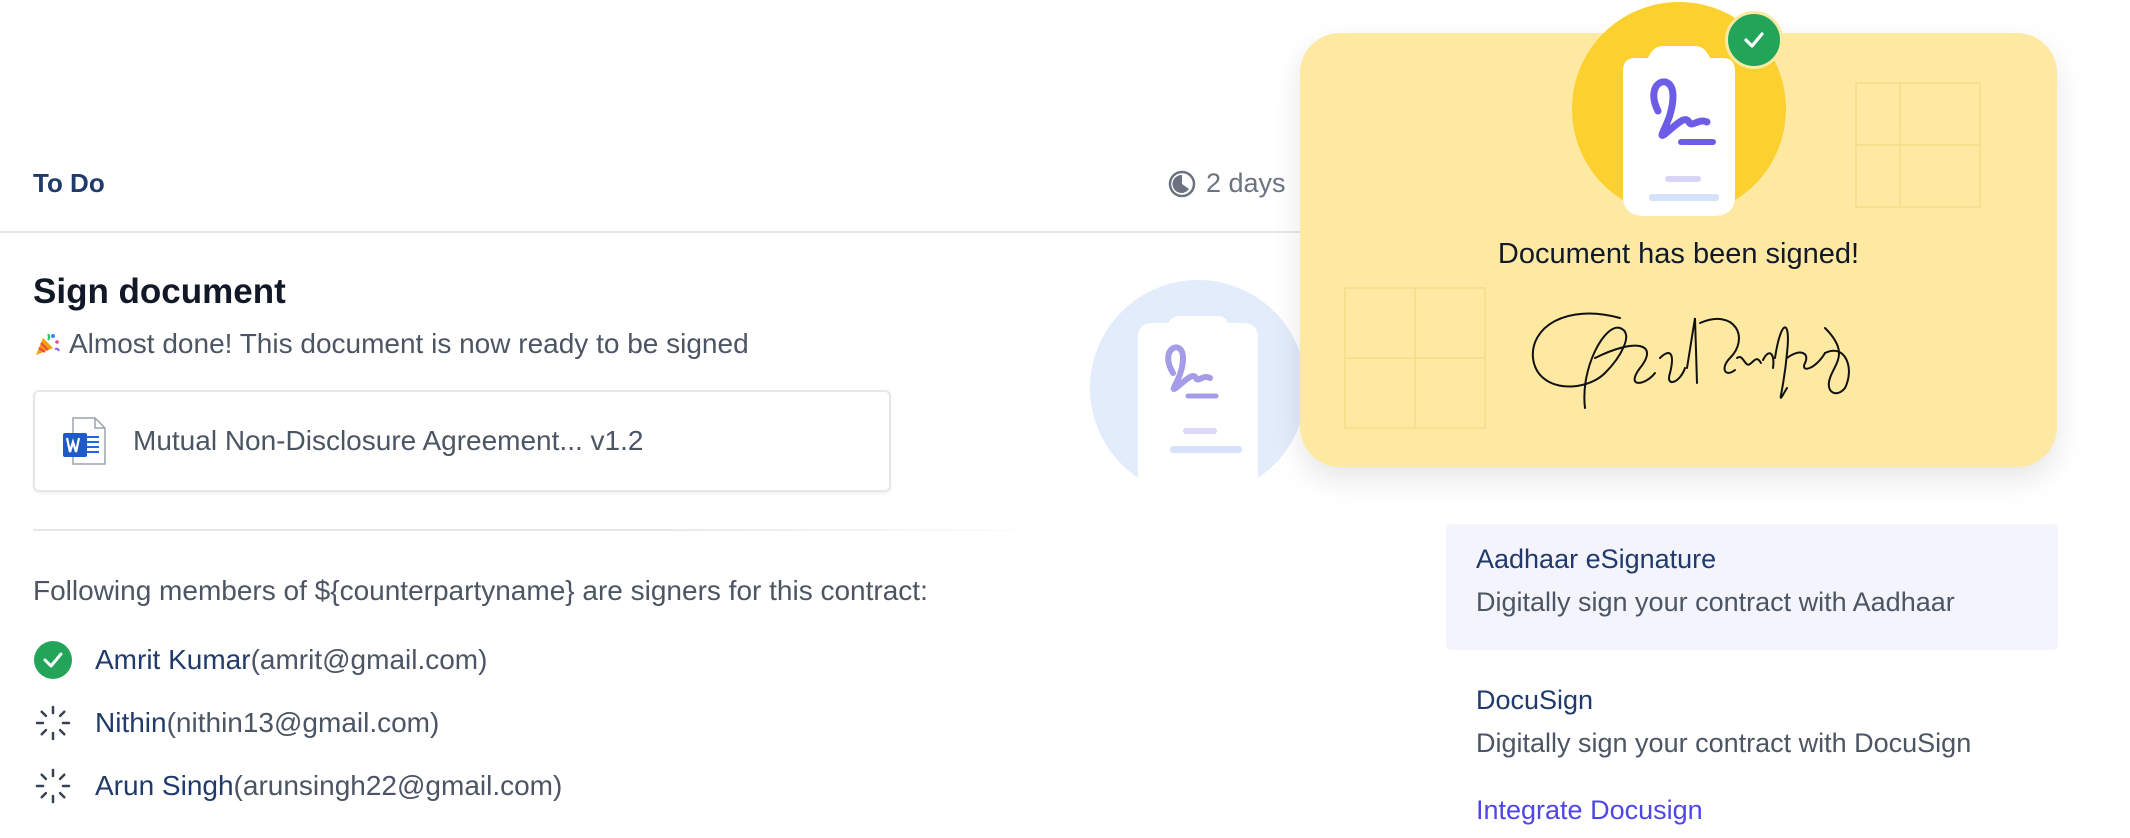 The height and width of the screenshot is (838, 2130). I want to click on party-popper-icon, so click(48, 344).